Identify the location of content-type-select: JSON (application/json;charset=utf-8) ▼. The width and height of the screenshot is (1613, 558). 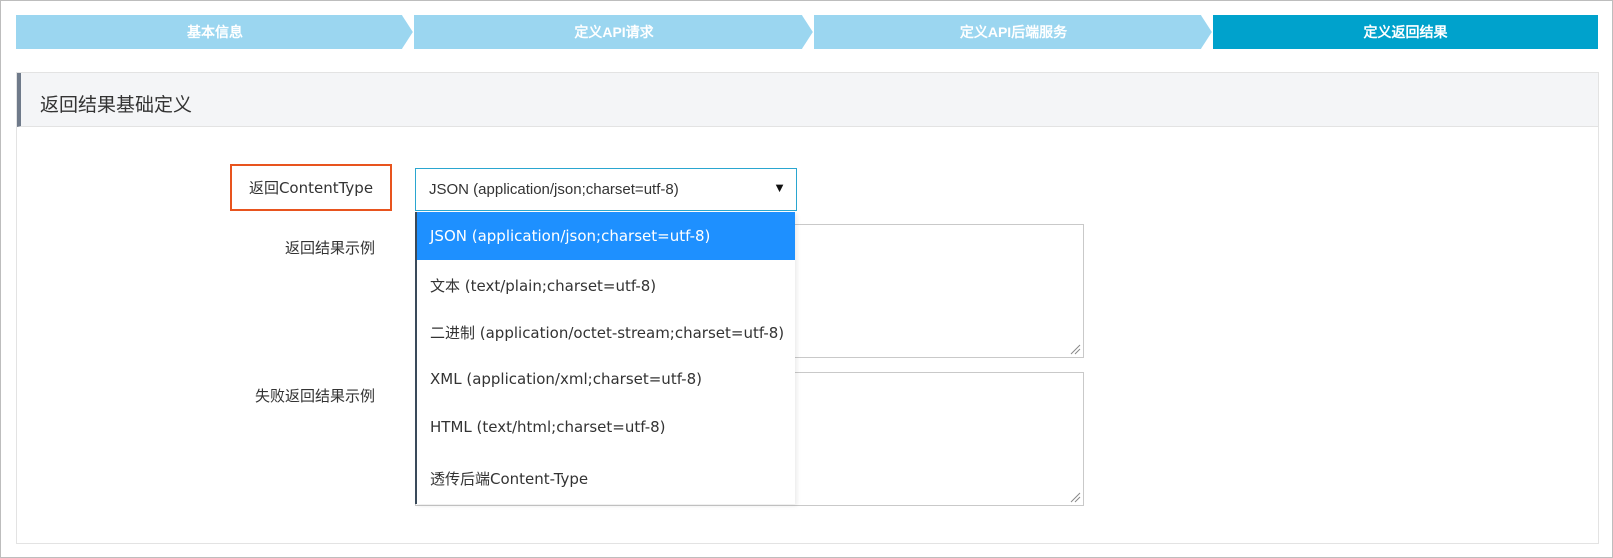
(606, 189).